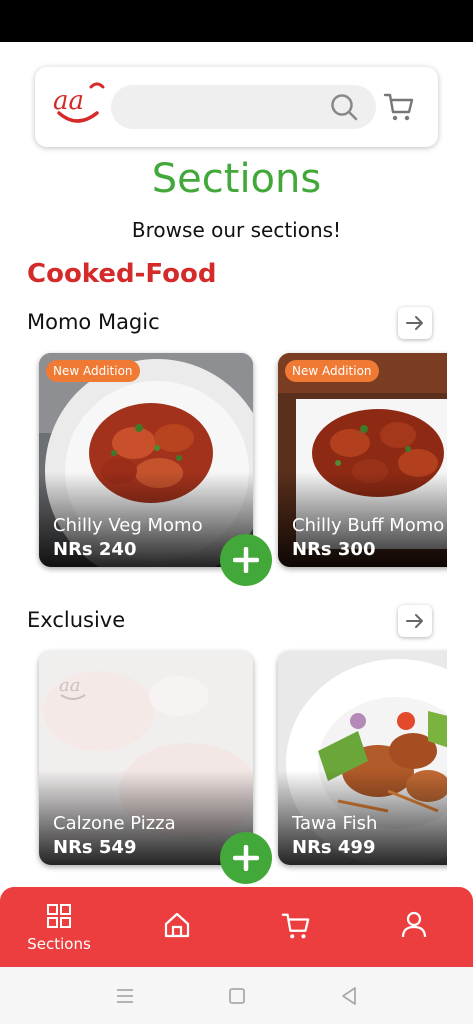 The height and width of the screenshot is (1024, 473). Describe the element at coordinates (114, 823) in the screenshot. I see `product-name: Calzone Pizza` at that location.